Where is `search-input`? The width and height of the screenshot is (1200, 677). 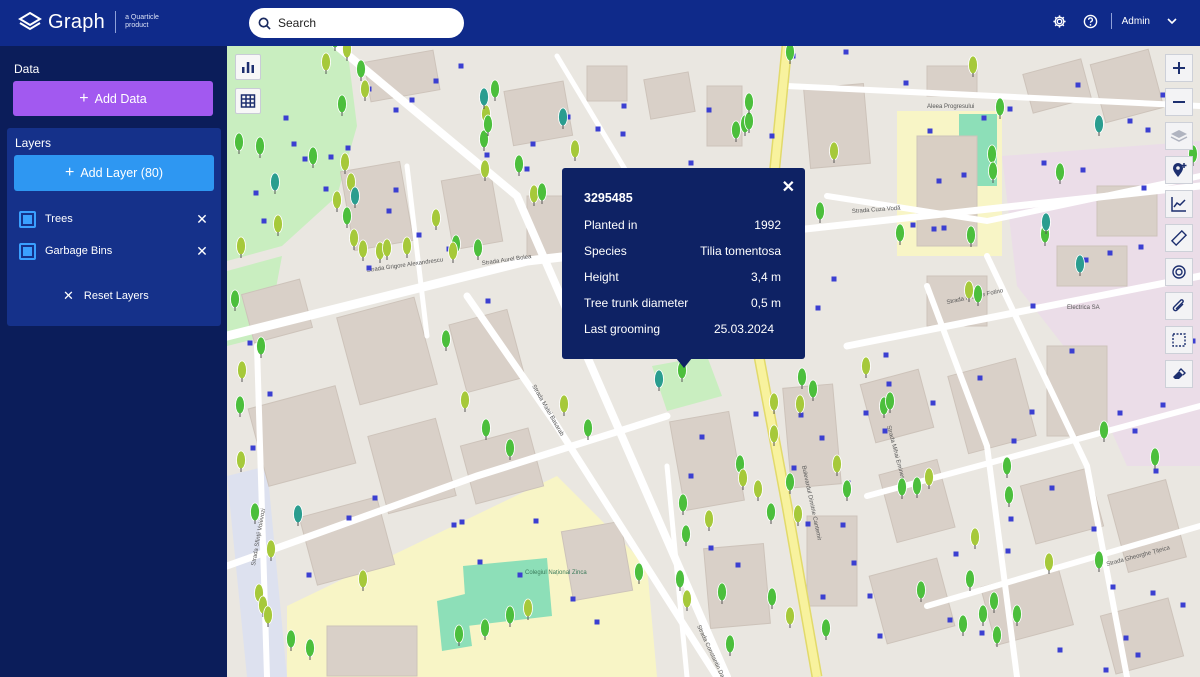 search-input is located at coordinates (363, 23).